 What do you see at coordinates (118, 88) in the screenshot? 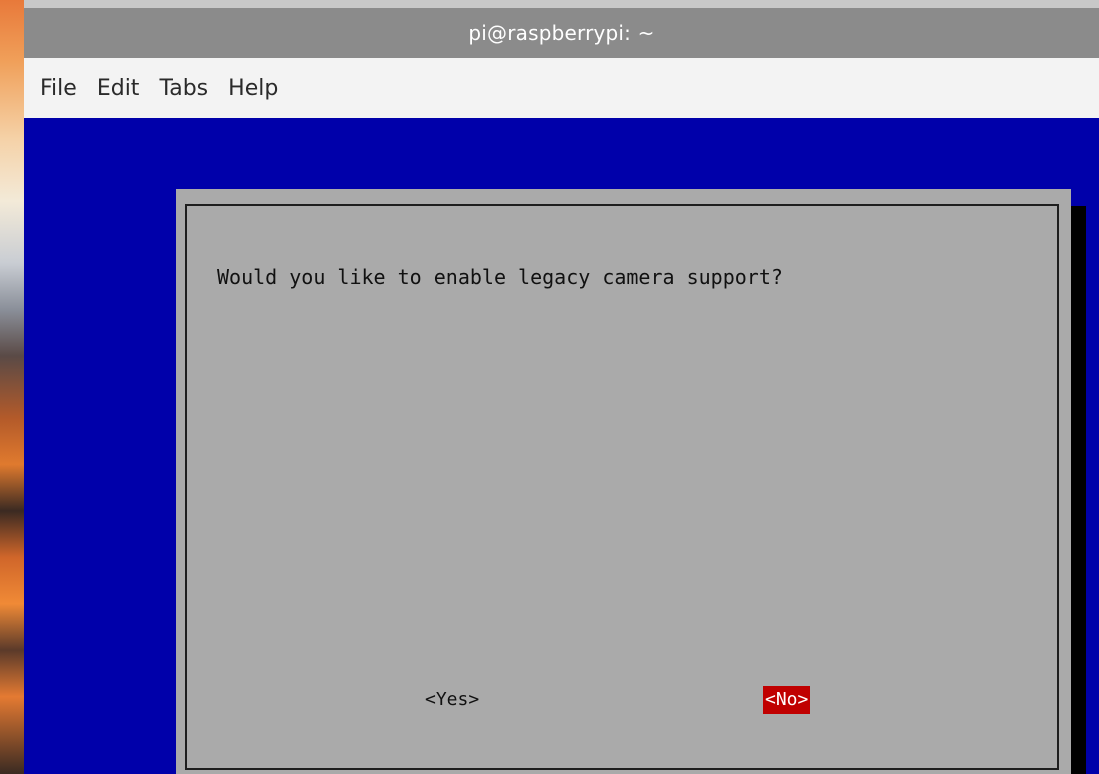
I see `menu-edit: Edit` at bounding box center [118, 88].